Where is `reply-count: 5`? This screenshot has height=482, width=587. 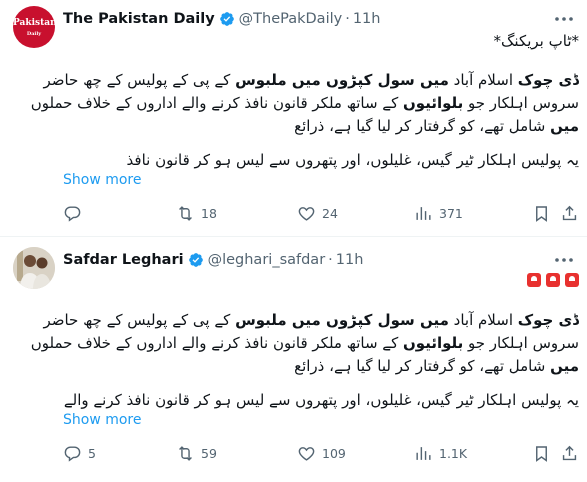
reply-count: 5 is located at coordinates (92, 453).